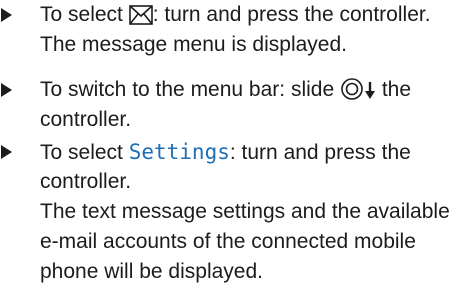 This screenshot has height=287, width=465. What do you see at coordinates (140, 19) in the screenshot?
I see `envelope-icon` at bounding box center [140, 19].